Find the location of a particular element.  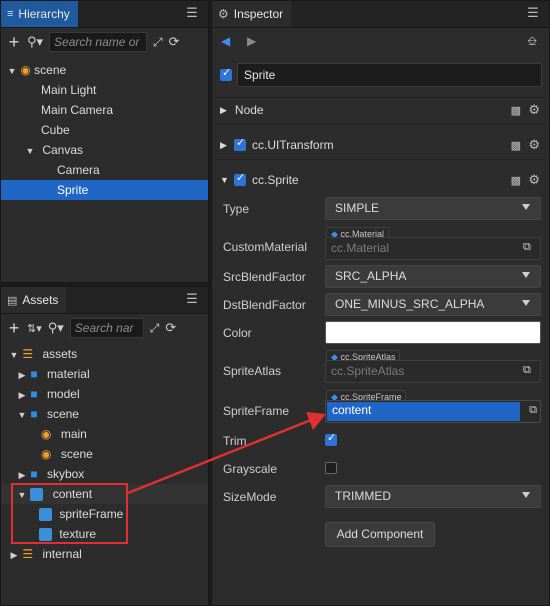

forward-icon: ▶ is located at coordinates (251, 41).